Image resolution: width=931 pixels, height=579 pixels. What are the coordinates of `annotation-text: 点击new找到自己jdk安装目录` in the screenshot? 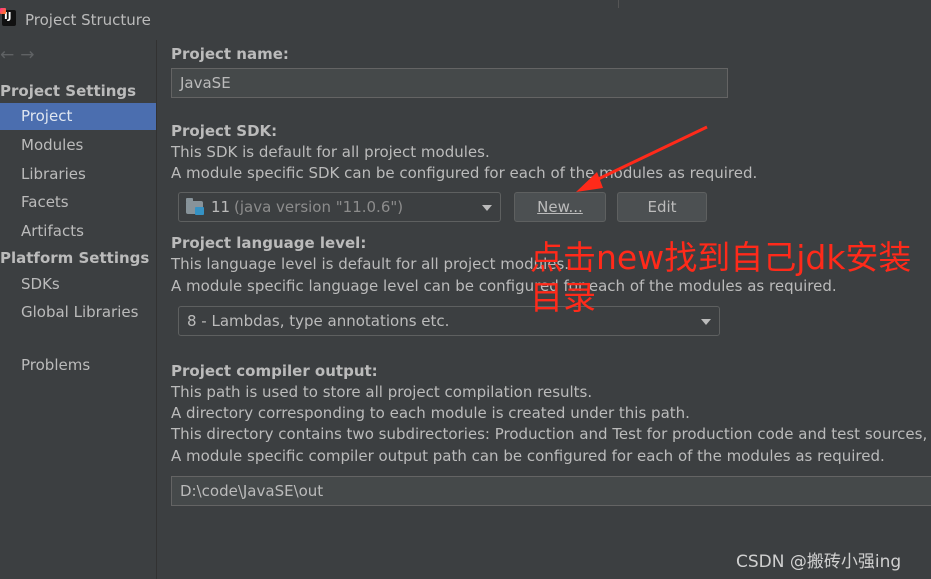 It's located at (721, 277).